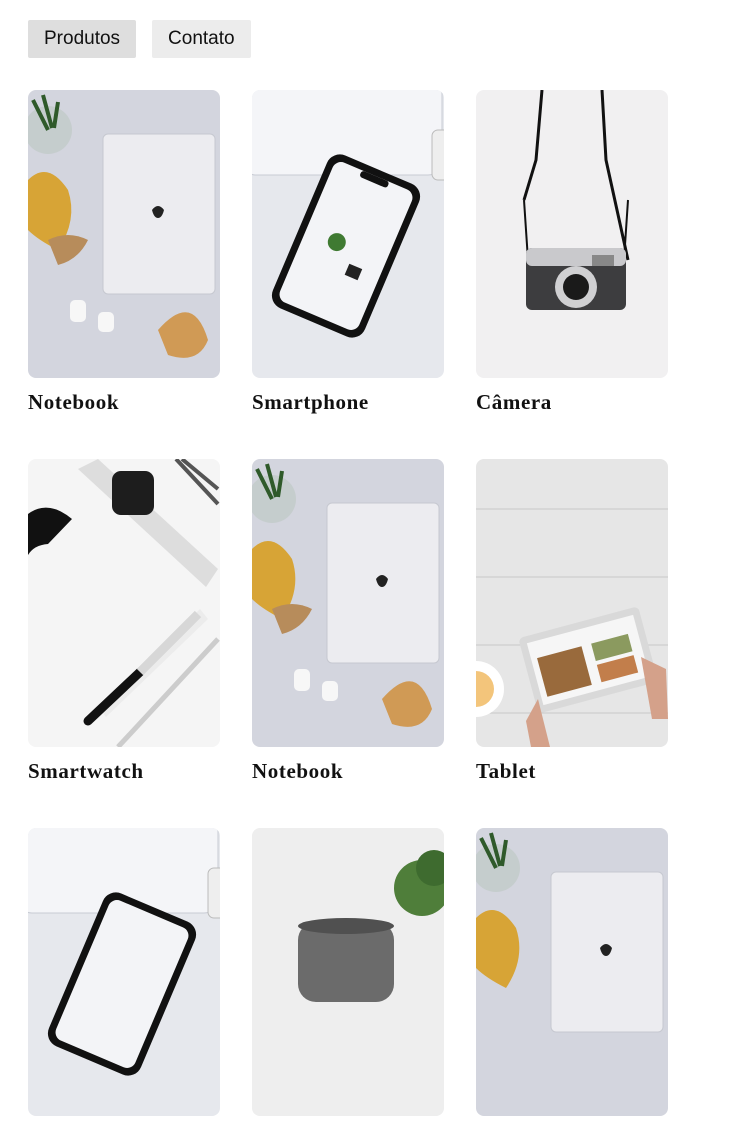 This screenshot has width=740, height=1128. Describe the element at coordinates (514, 402) in the screenshot. I see `product-title: Câmera` at that location.